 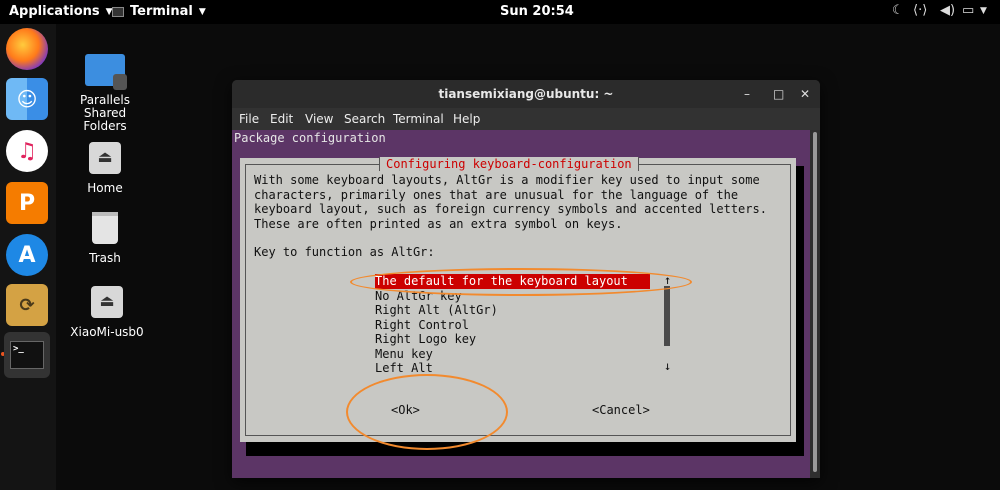 I want to click on option-menu-key: Menu key, so click(x=404, y=354).